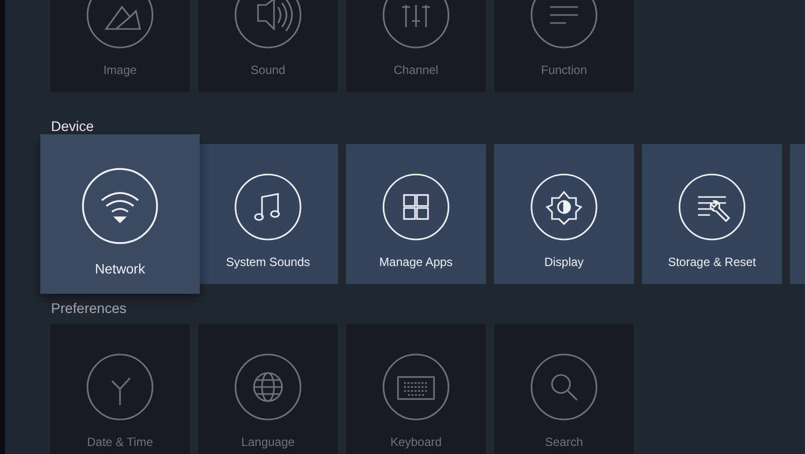 Image resolution: width=805 pixels, height=454 pixels. Describe the element at coordinates (712, 207) in the screenshot. I see `list-wrench-icon` at that location.